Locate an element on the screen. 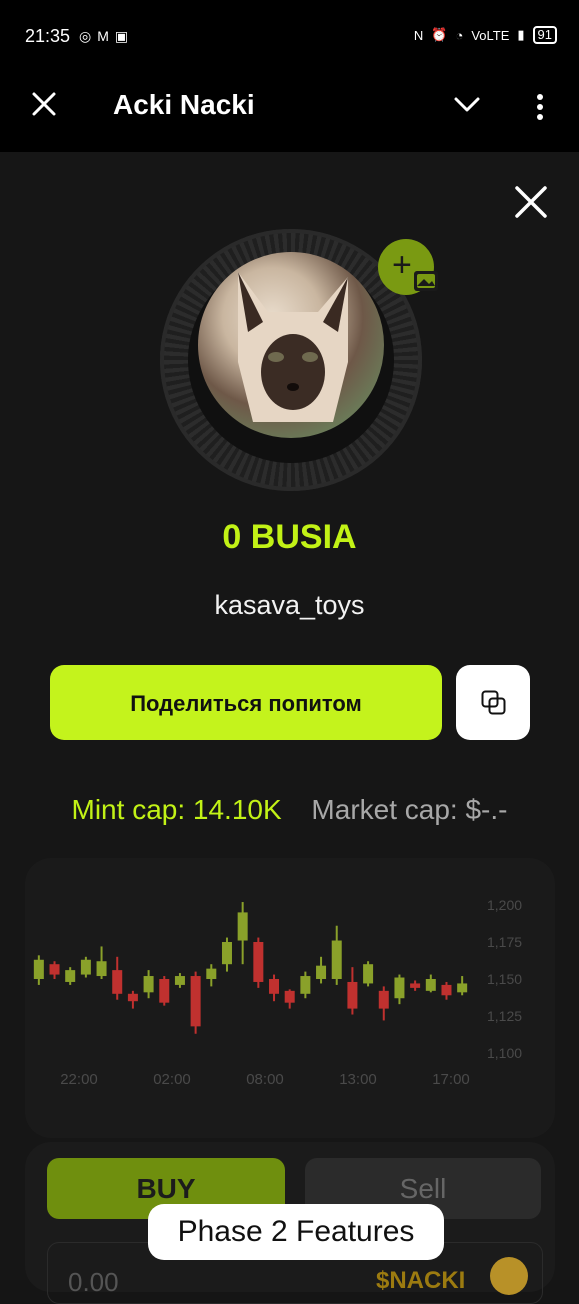  avatar is located at coordinates (291, 345).